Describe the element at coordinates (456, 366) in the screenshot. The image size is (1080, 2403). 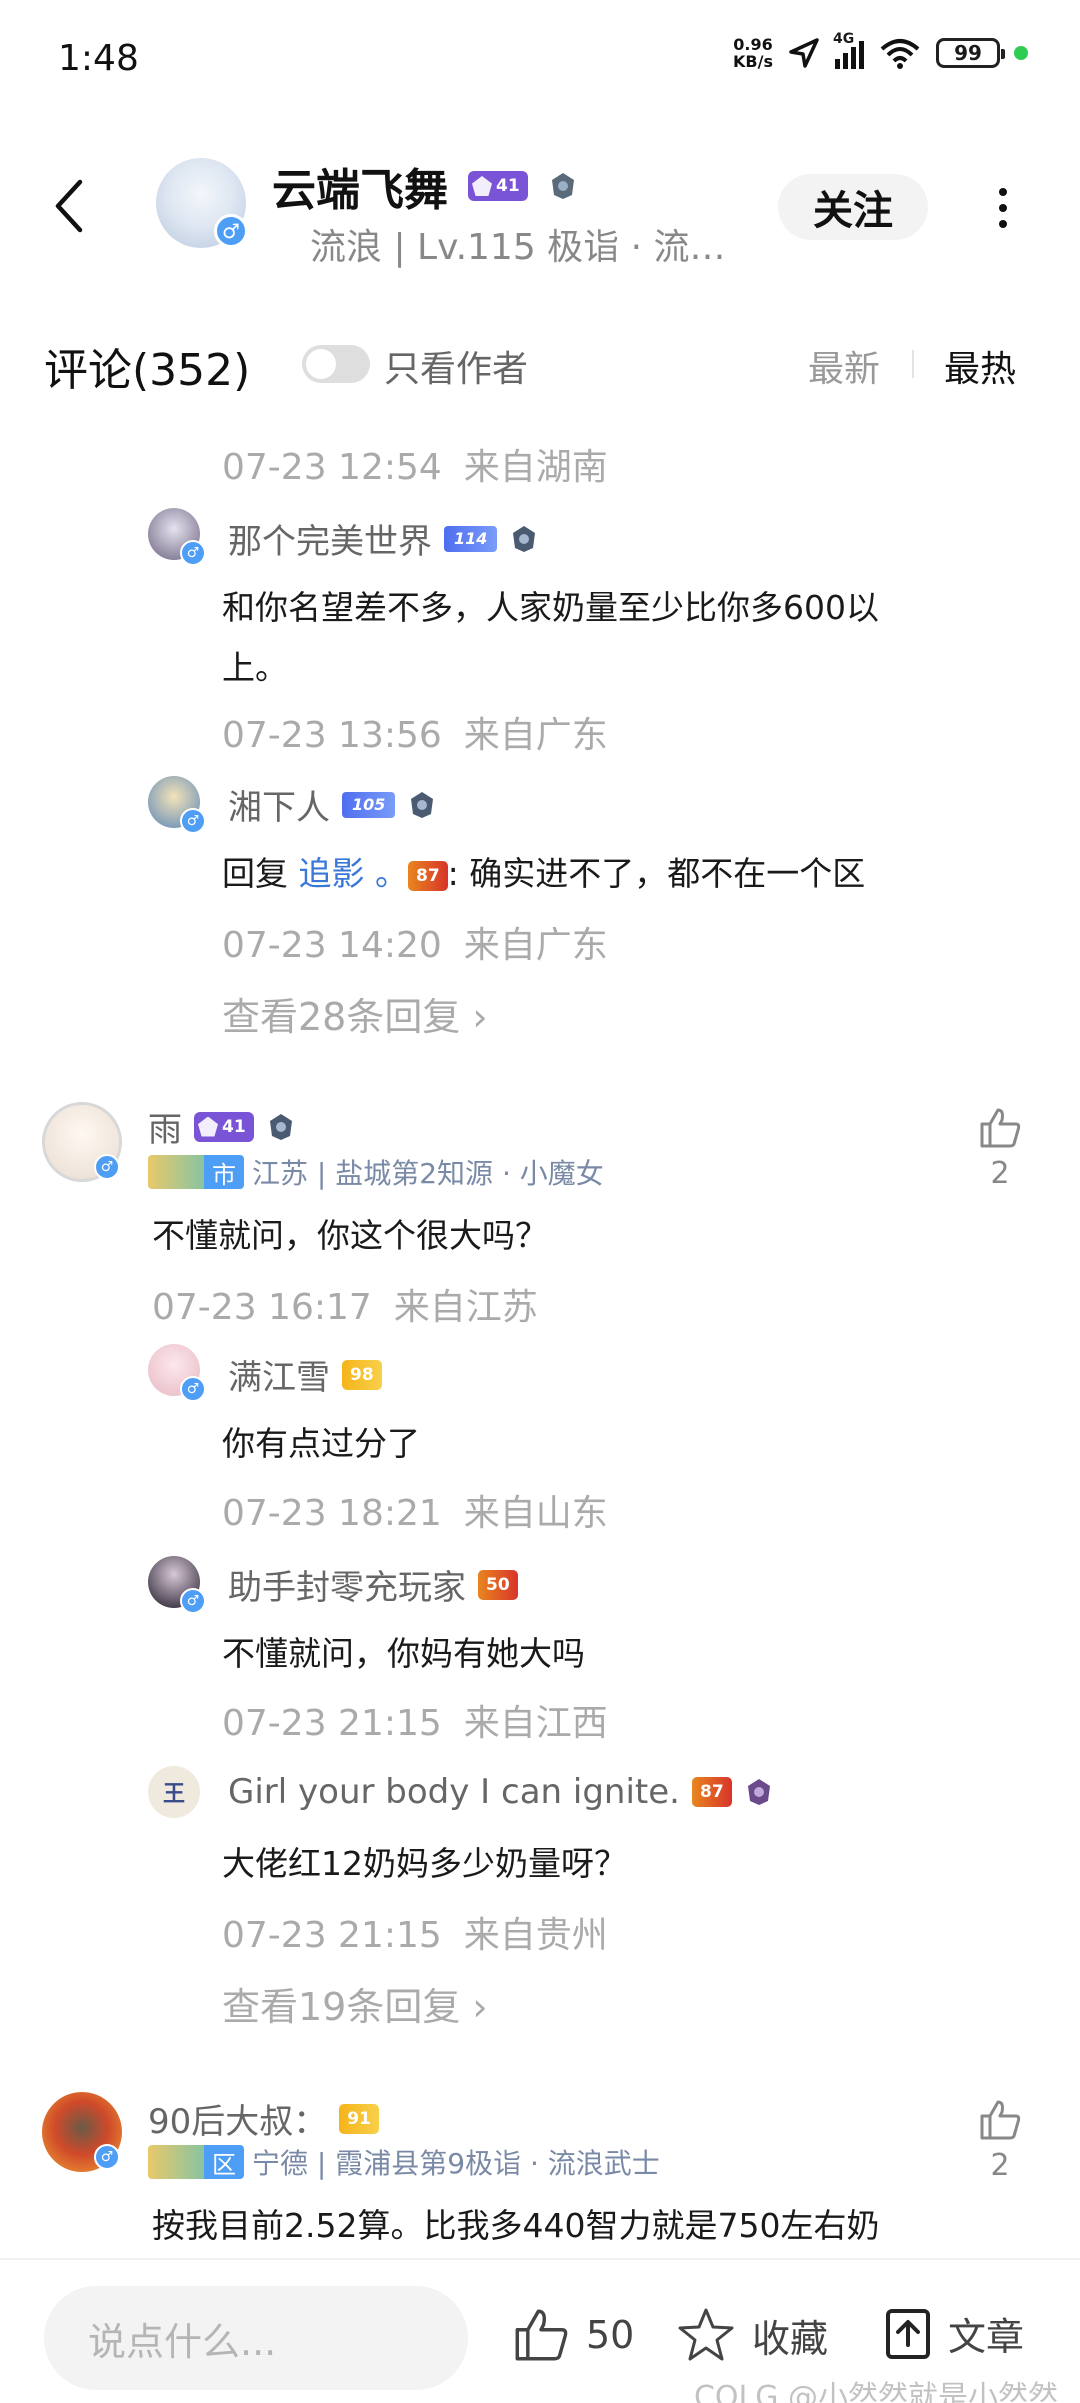
I see `author-only-label: 只看作者` at that location.